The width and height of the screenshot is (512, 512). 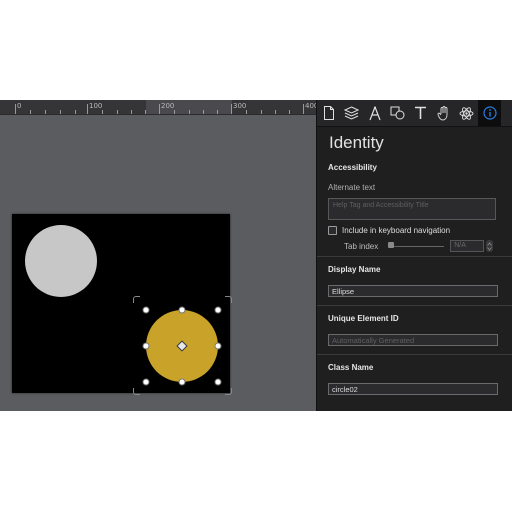 I want to click on resize-handle-top-right, so click(x=218, y=310).